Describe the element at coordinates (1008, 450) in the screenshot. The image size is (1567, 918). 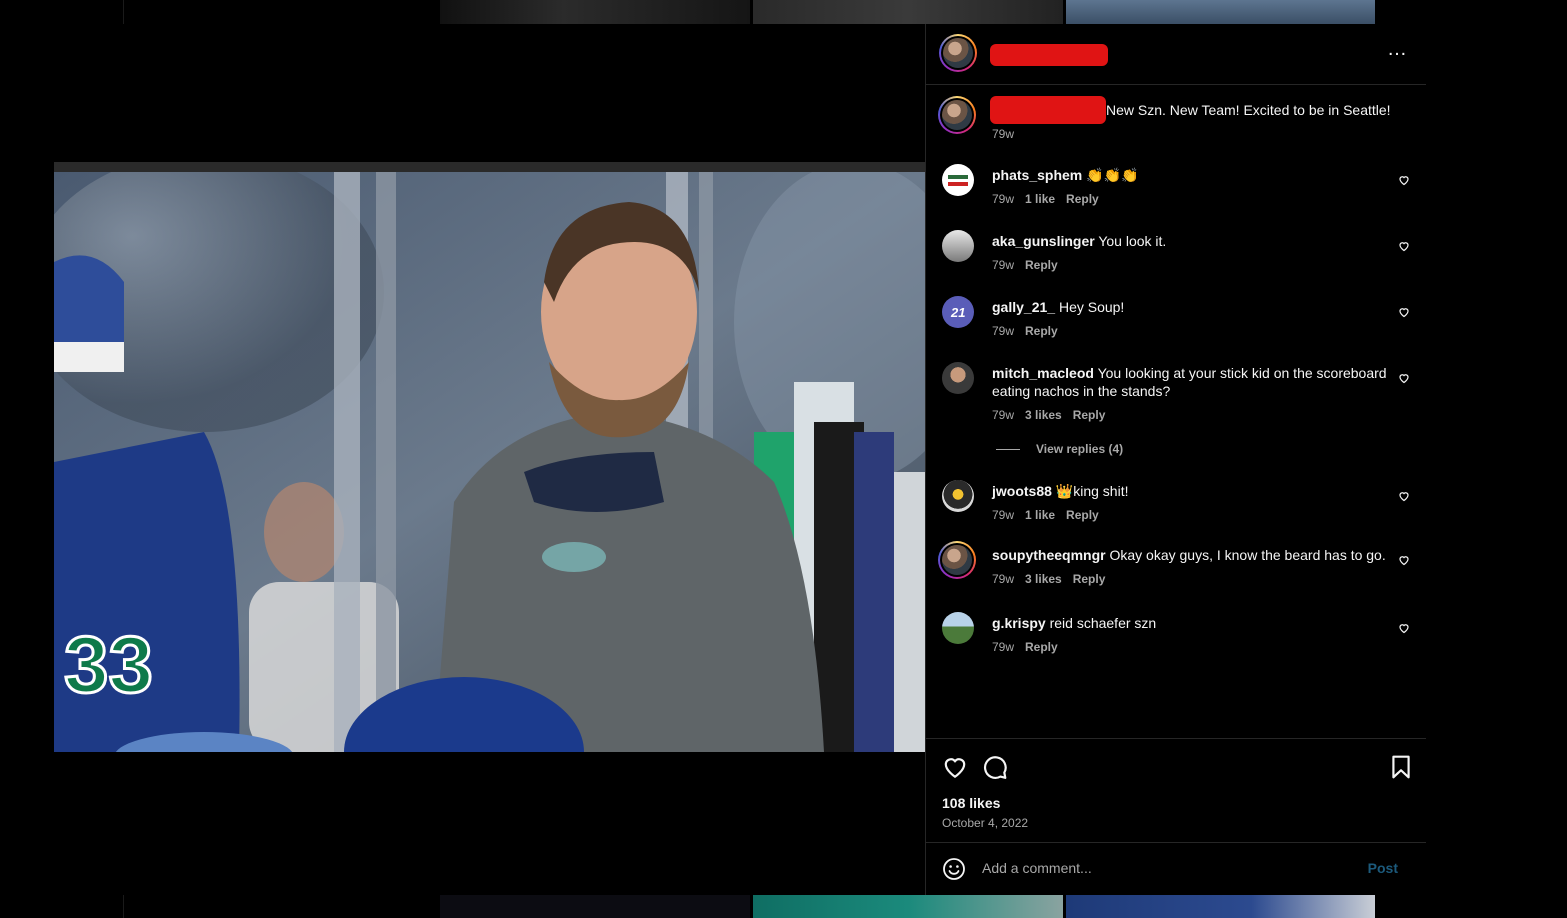
I see `replies-divider` at that location.